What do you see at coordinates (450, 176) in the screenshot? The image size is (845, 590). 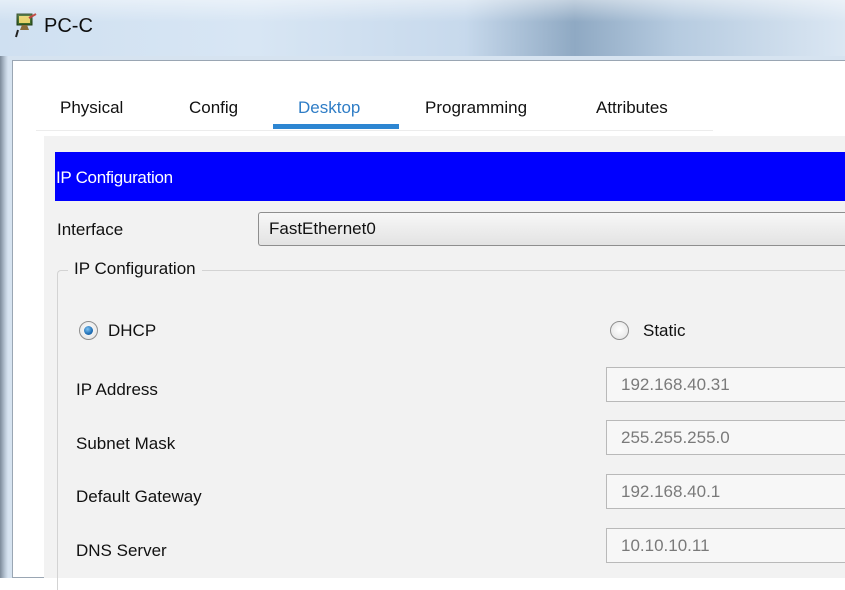 I see `section-header` at bounding box center [450, 176].